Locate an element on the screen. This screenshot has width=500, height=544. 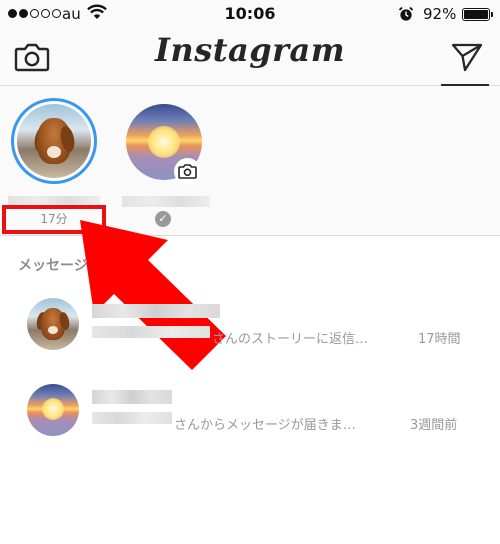
camera-icon is located at coordinates (187, 171).